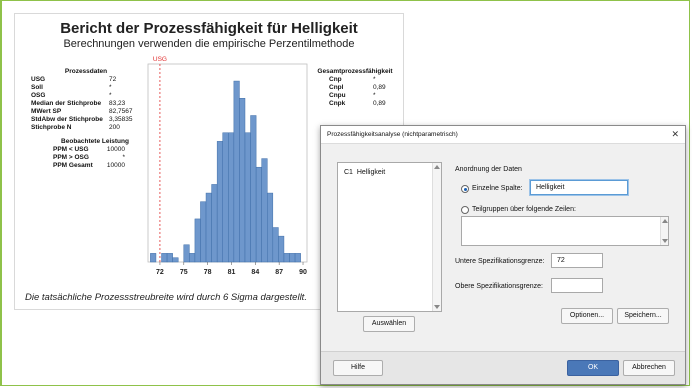  Describe the element at coordinates (664, 231) in the screenshot. I see `subgroups-scrollbar` at that location.